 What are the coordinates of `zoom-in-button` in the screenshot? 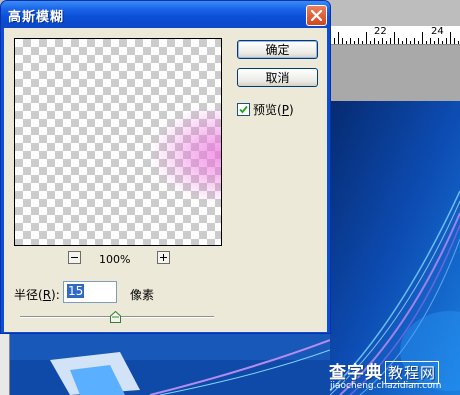 It's located at (163, 257).